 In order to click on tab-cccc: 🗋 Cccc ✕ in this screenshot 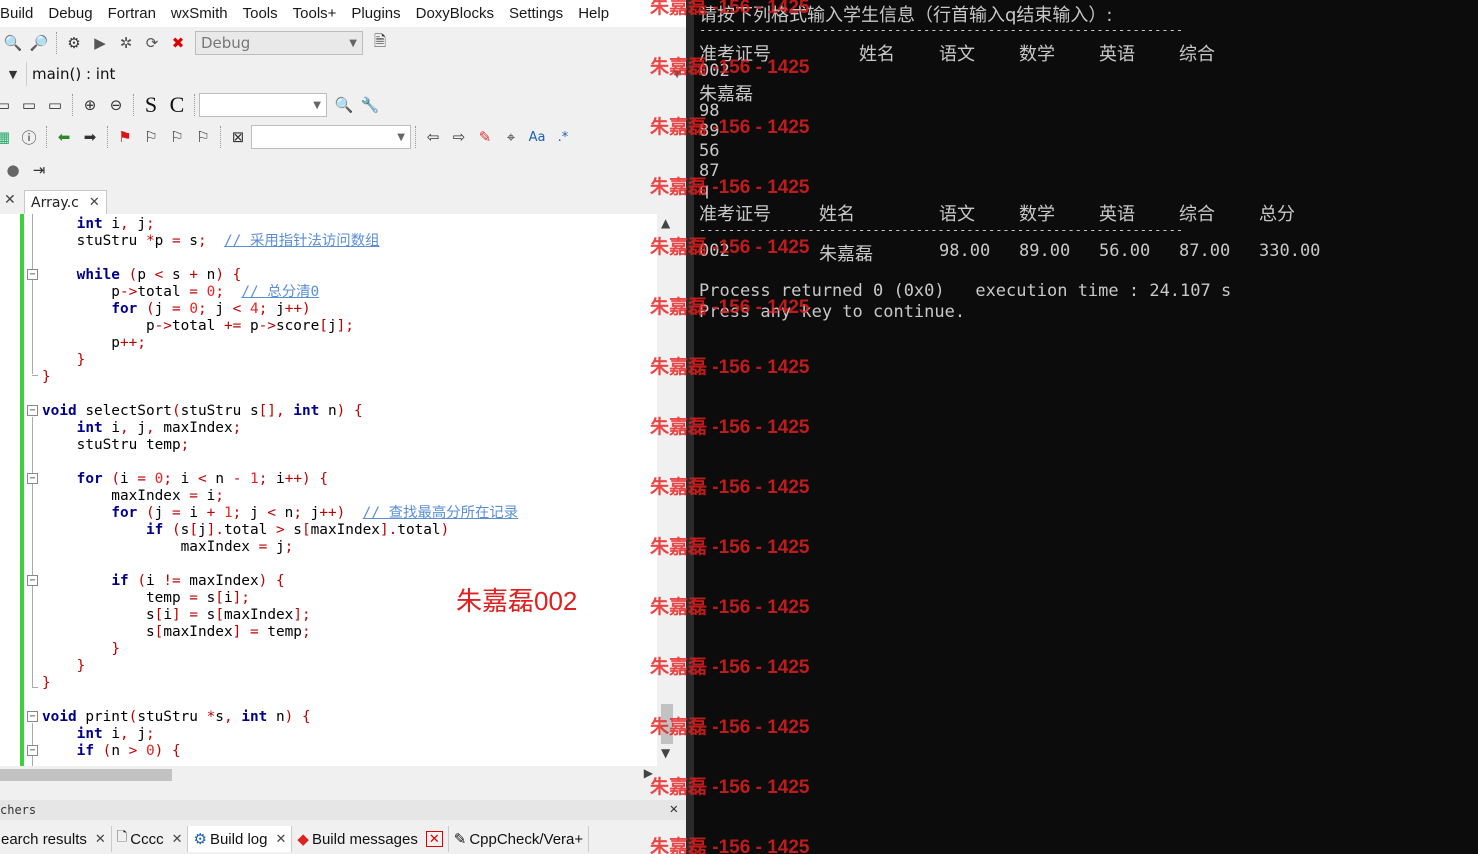, I will do `click(150, 839)`.